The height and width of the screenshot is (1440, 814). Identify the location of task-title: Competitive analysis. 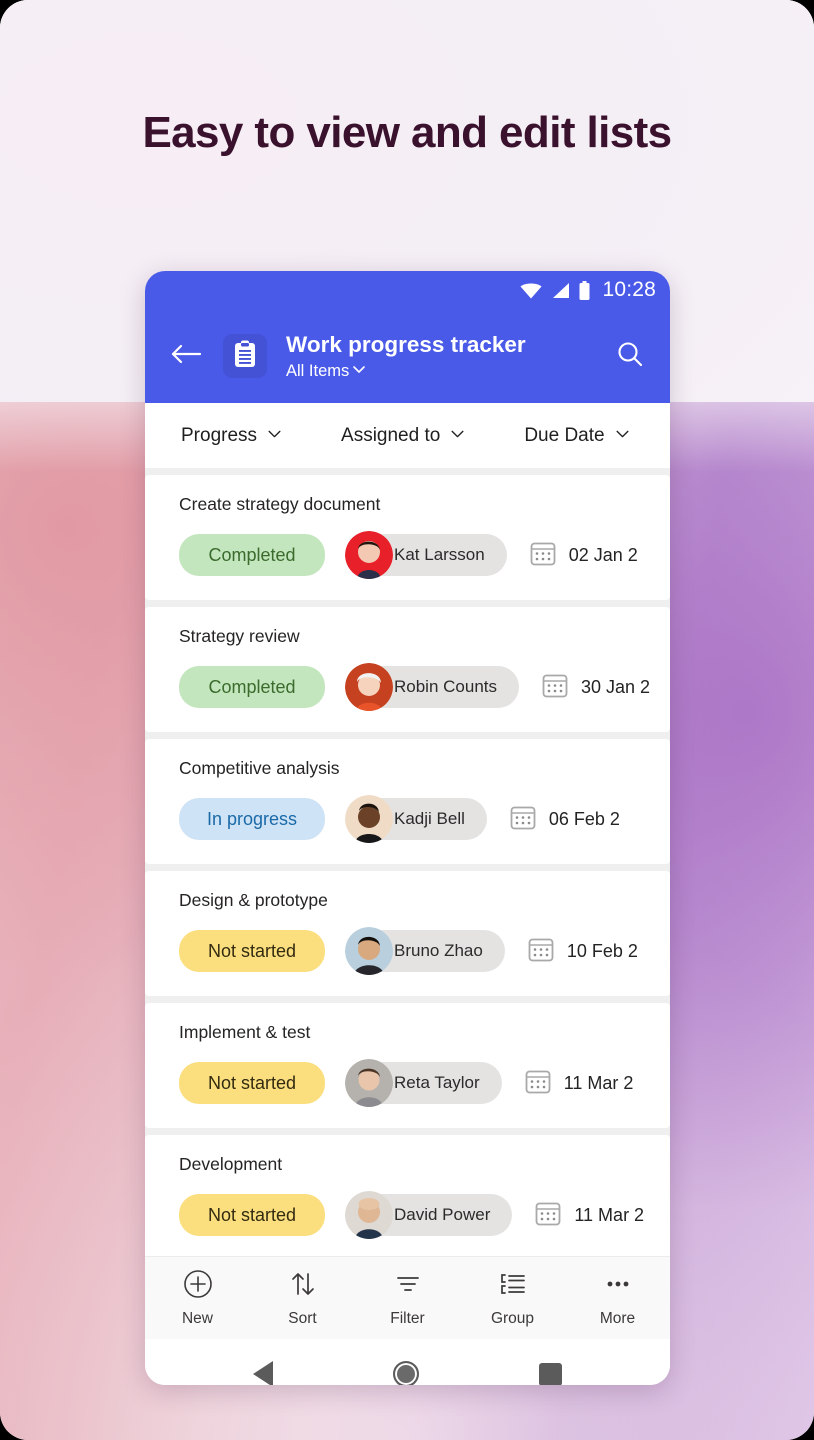
(259, 768).